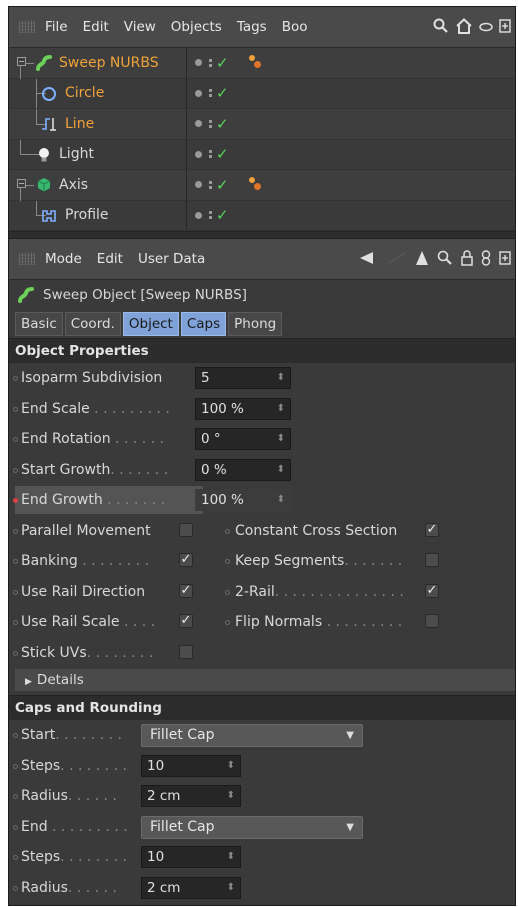 This screenshot has height=908, width=518. I want to click on menu-user-data: User Data, so click(171, 259).